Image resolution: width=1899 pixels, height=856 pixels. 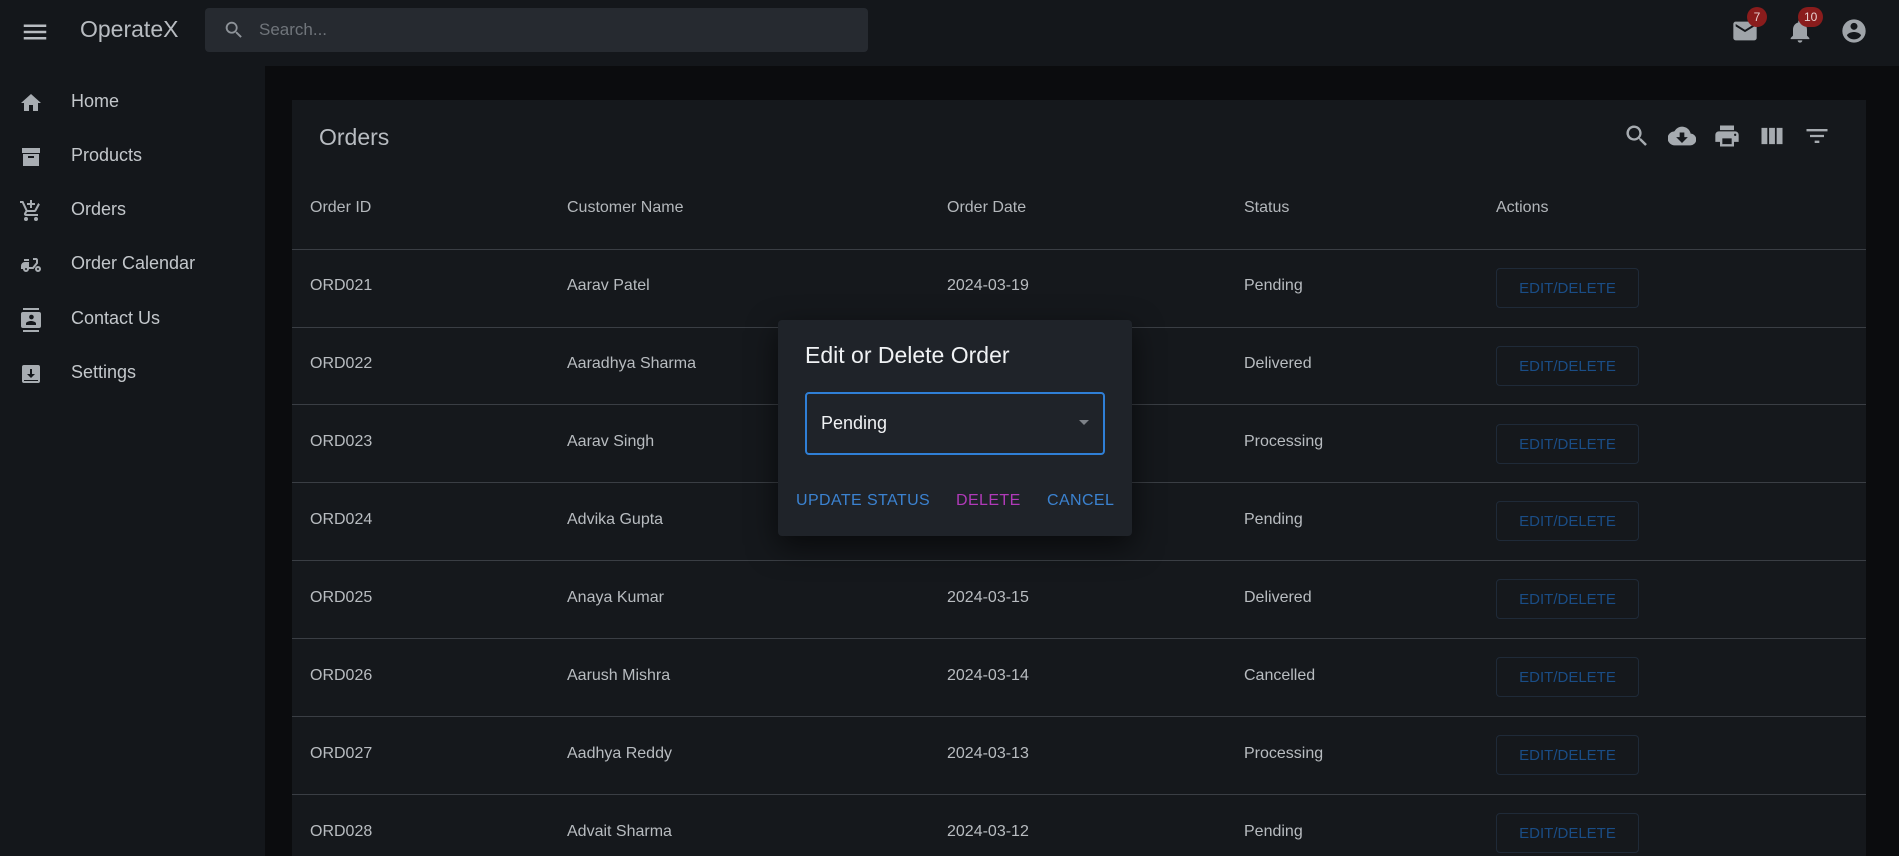 I want to click on order-id: ORD028, so click(x=341, y=831).